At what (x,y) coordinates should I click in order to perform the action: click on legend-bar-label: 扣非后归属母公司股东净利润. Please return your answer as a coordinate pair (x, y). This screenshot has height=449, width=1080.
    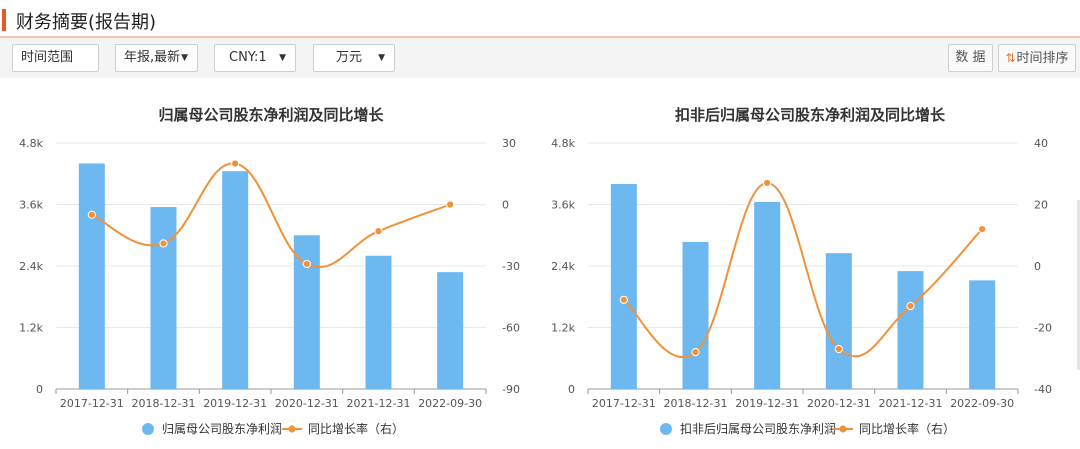
    Looking at the image, I should click on (758, 429).